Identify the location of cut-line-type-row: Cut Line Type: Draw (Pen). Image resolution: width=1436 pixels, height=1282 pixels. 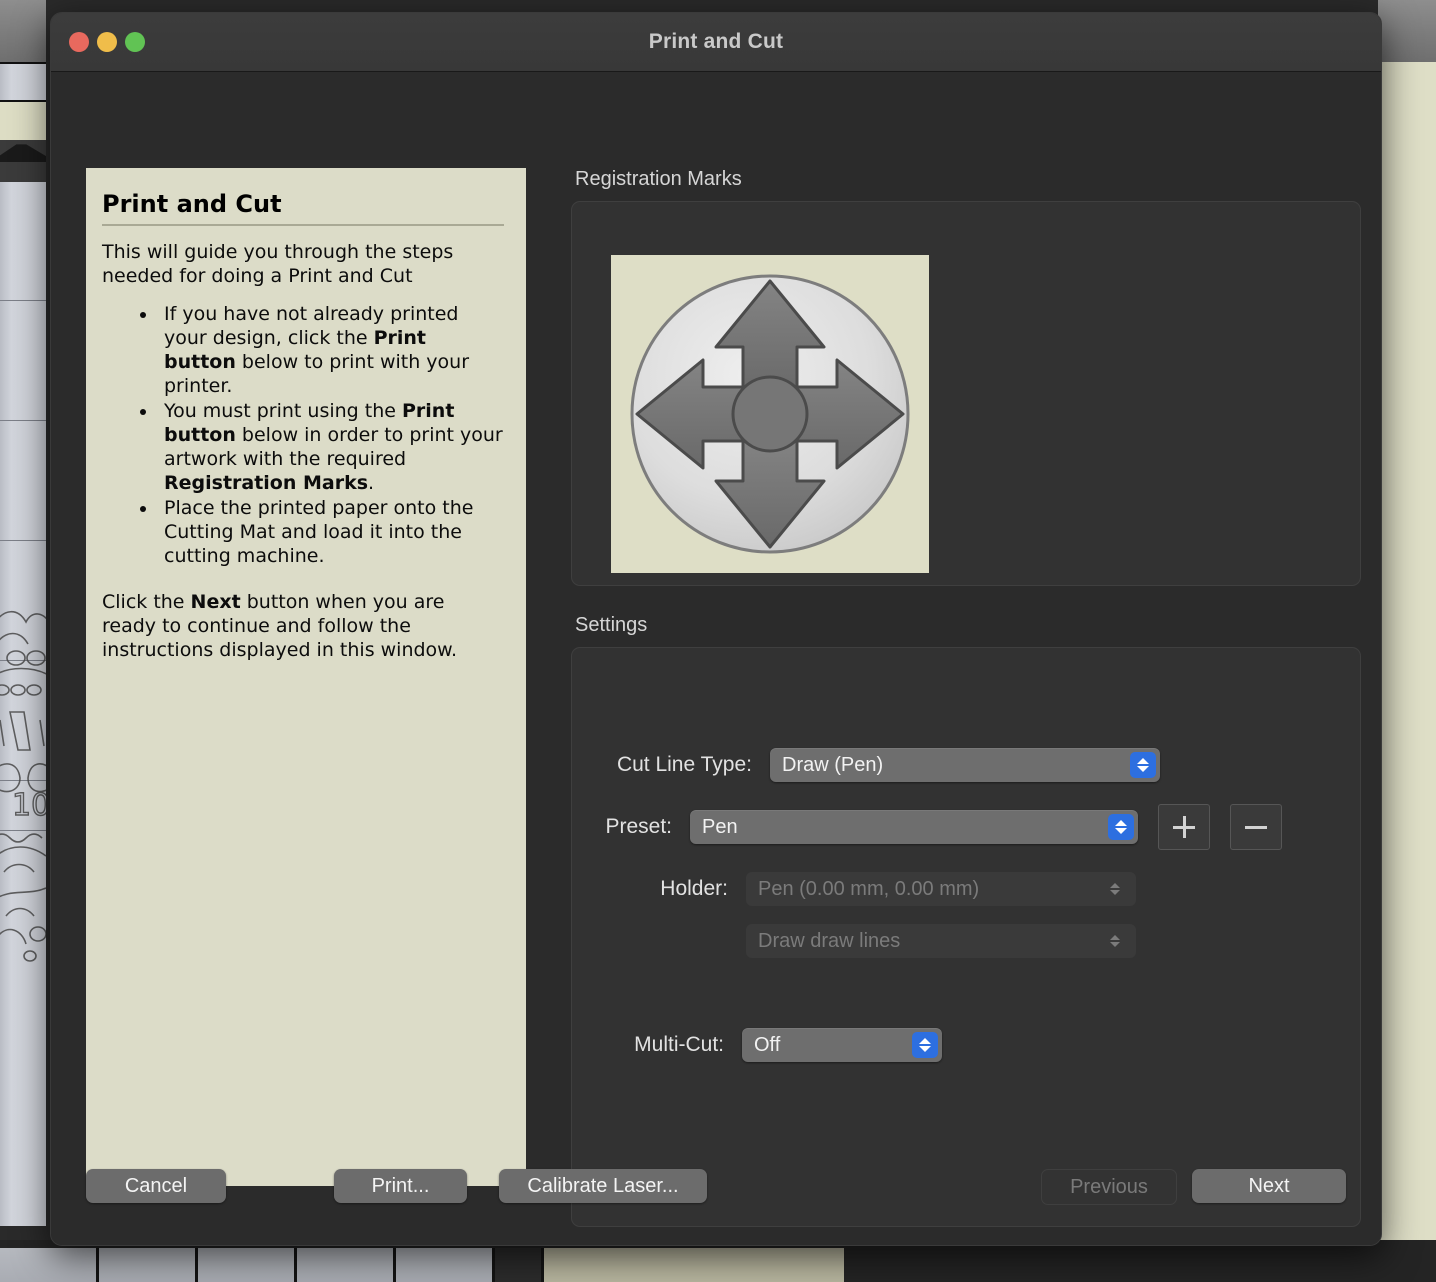
(966, 765).